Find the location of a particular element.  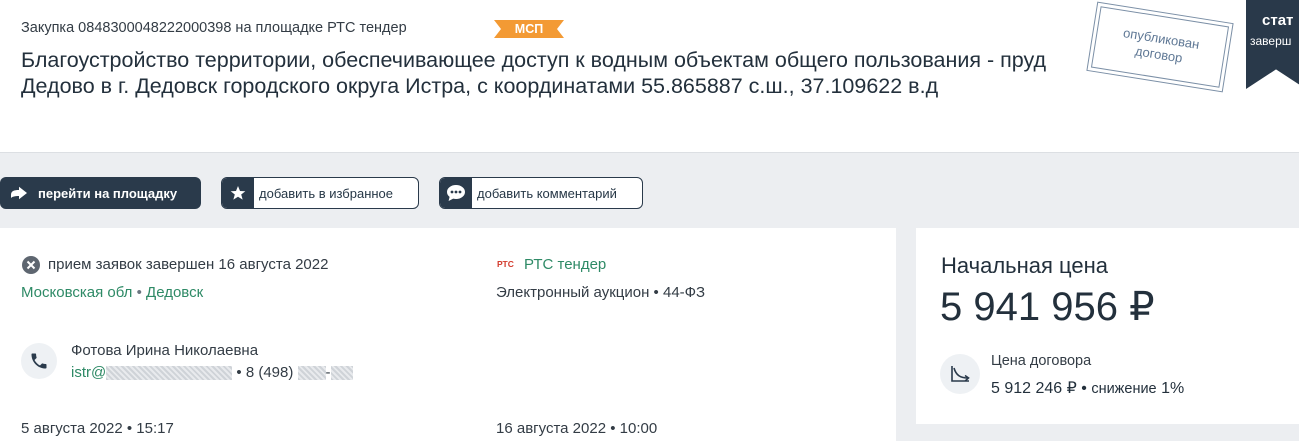

contract-price-value: 5 912 246 ₽ is located at coordinates (1034, 388).